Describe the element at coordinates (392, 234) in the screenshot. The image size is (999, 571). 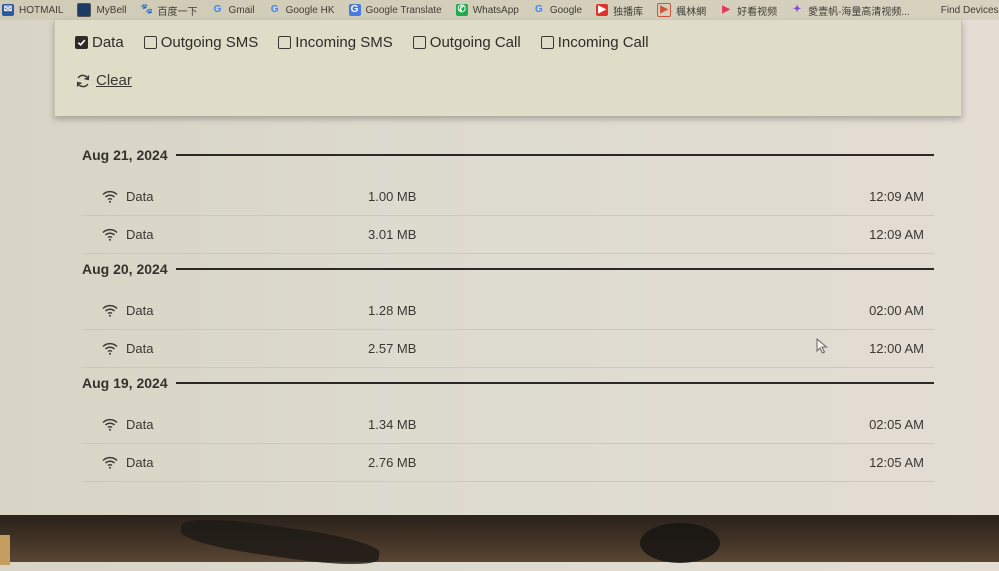
I see `usage-size: 3.01 MB` at that location.